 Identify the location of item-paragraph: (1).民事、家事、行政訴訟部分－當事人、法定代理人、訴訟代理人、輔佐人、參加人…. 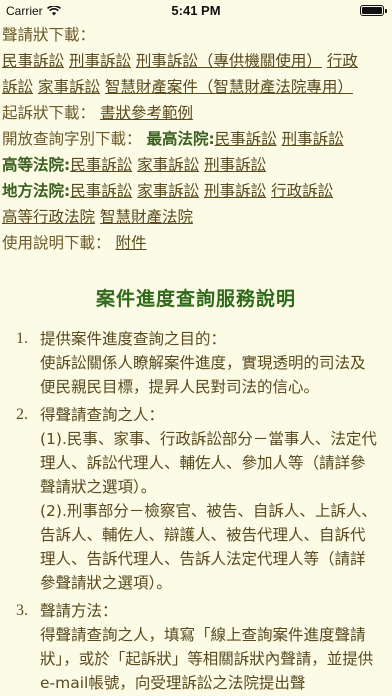
(208, 463).